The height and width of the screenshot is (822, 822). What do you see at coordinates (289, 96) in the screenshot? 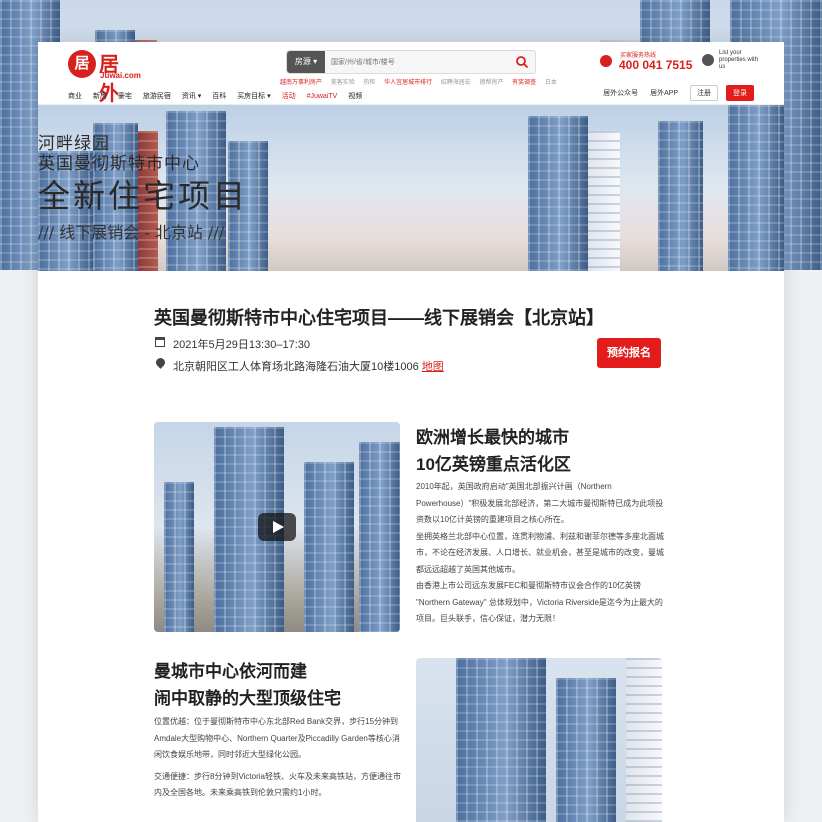
I see `nav-item-events: 活动` at bounding box center [289, 96].